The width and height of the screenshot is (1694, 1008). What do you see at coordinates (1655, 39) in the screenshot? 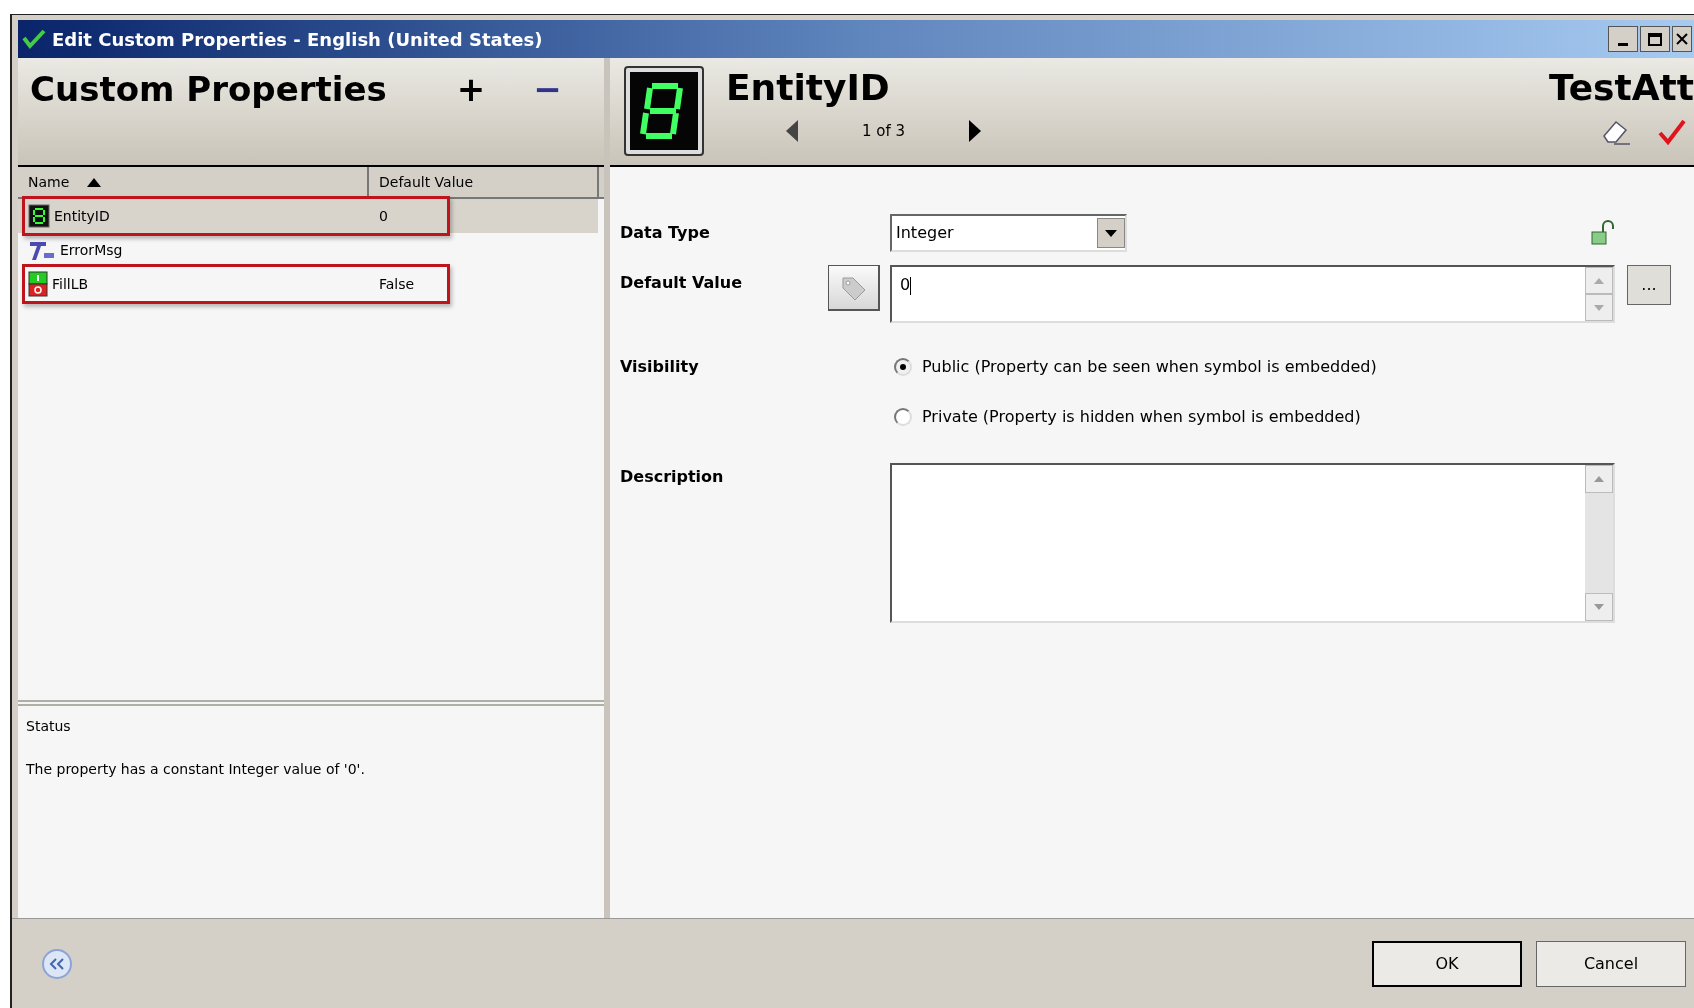
I see `maximize-button` at bounding box center [1655, 39].